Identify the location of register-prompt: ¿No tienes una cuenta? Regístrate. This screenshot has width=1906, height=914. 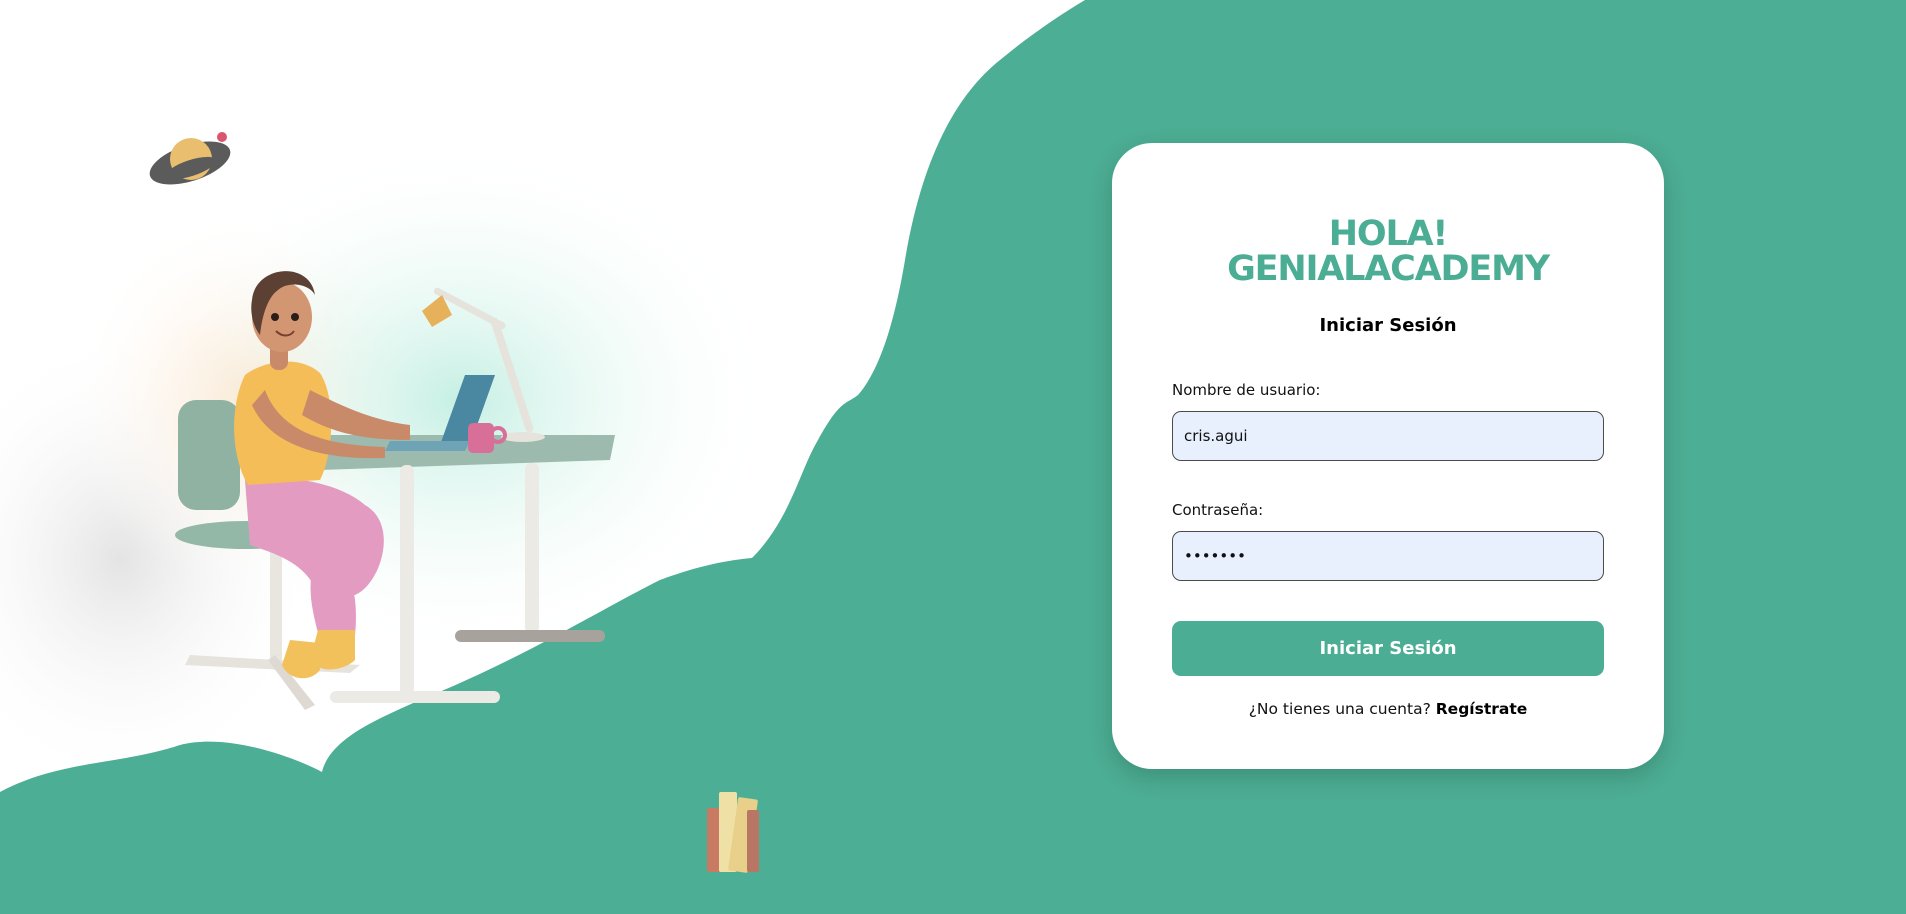
(1388, 709).